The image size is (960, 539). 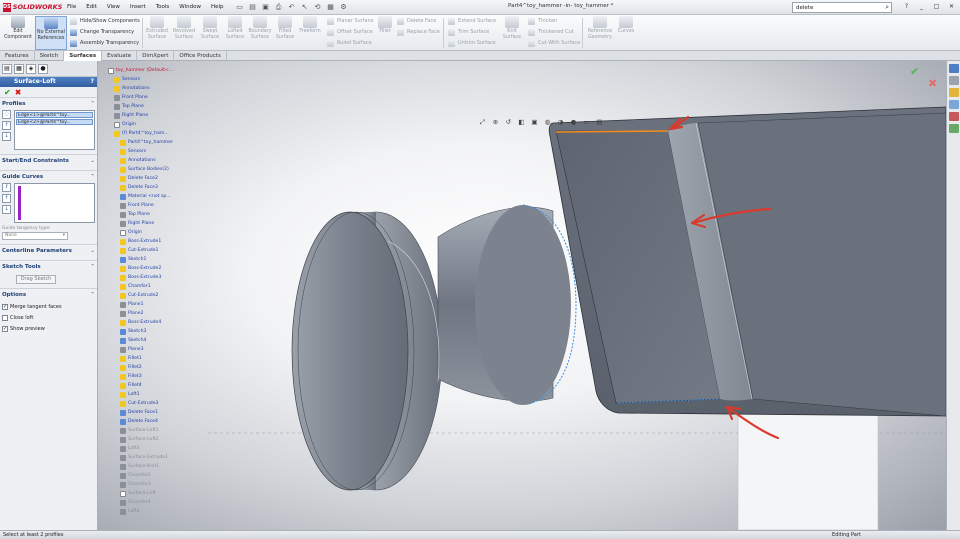 I want to click on hide-show-items-icon: ◑, so click(x=560, y=122).